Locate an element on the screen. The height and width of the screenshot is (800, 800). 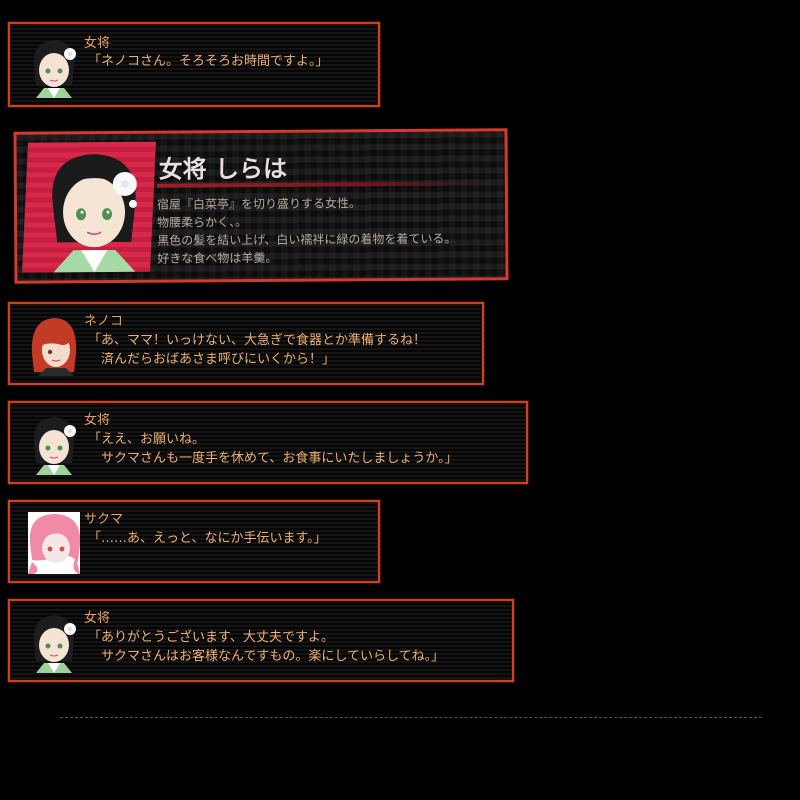
profile-description-line: 好きな食べ物は羊羹。 is located at coordinates (217, 258).